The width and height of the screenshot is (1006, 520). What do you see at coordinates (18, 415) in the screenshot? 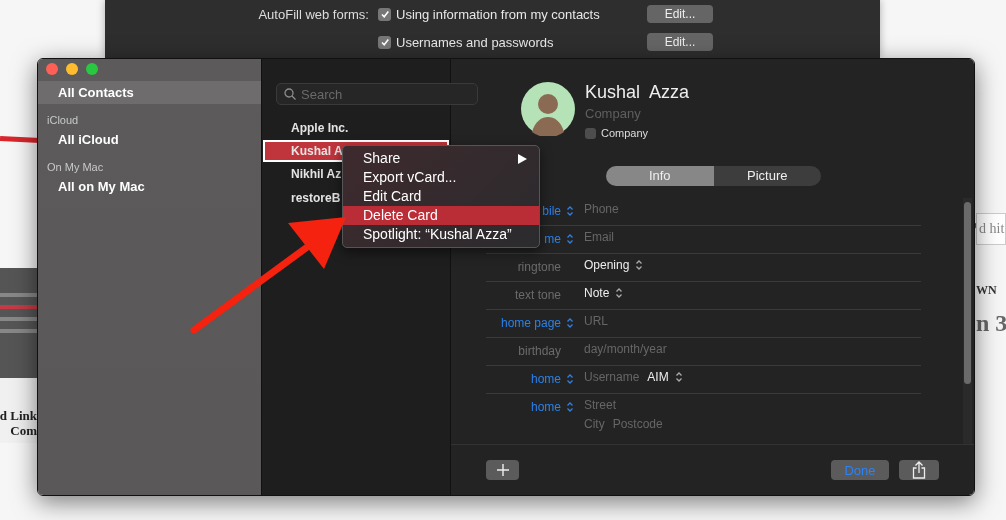
I see `background-text: d Link` at bounding box center [18, 415].